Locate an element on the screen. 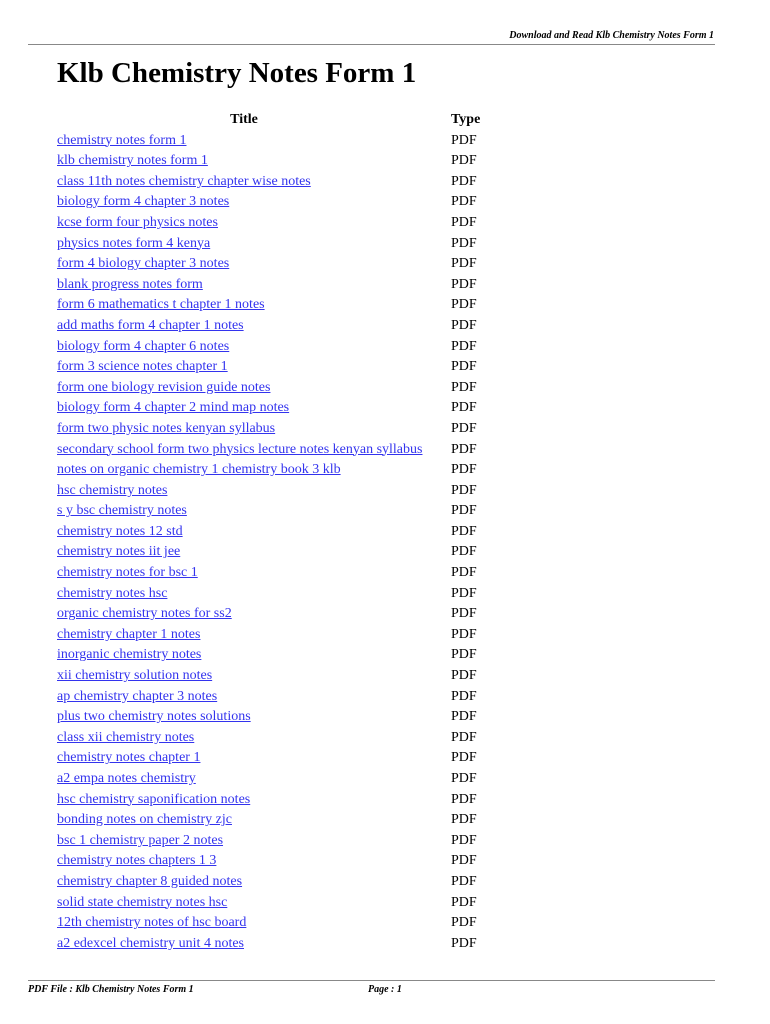  table-row: xii chemistry solution notes PDF is located at coordinates (268, 676).